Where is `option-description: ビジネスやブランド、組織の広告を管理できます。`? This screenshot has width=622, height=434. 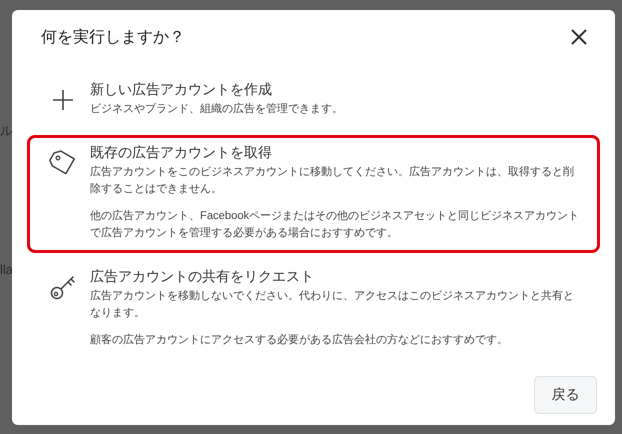 option-description: ビジネスやブランド、組織の広告を管理できます。 is located at coordinates (216, 109).